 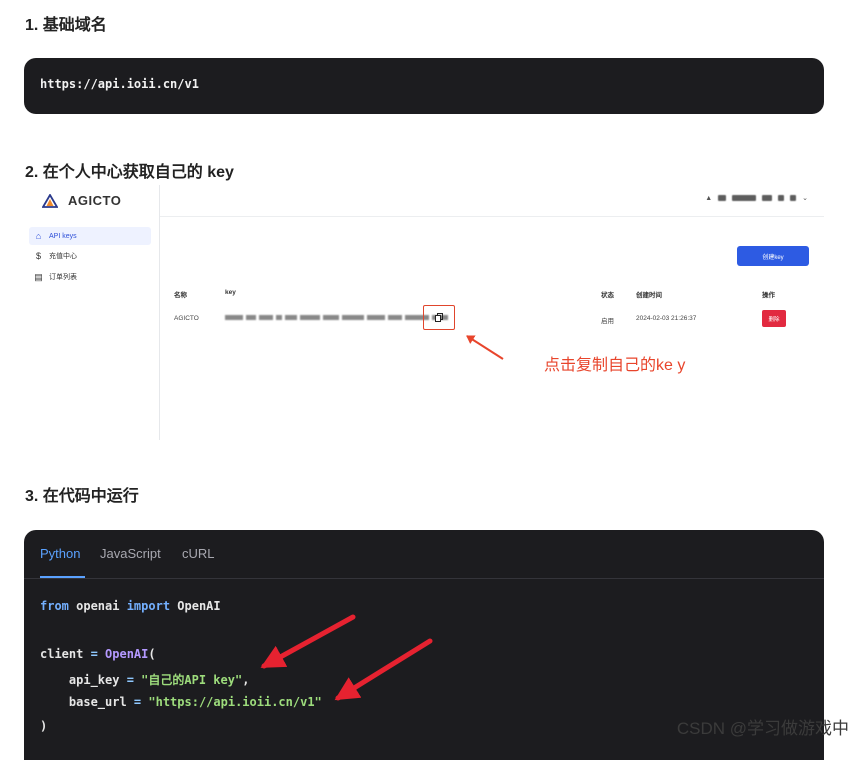 I want to click on key-name-cell: AGICTO, so click(x=186, y=318).